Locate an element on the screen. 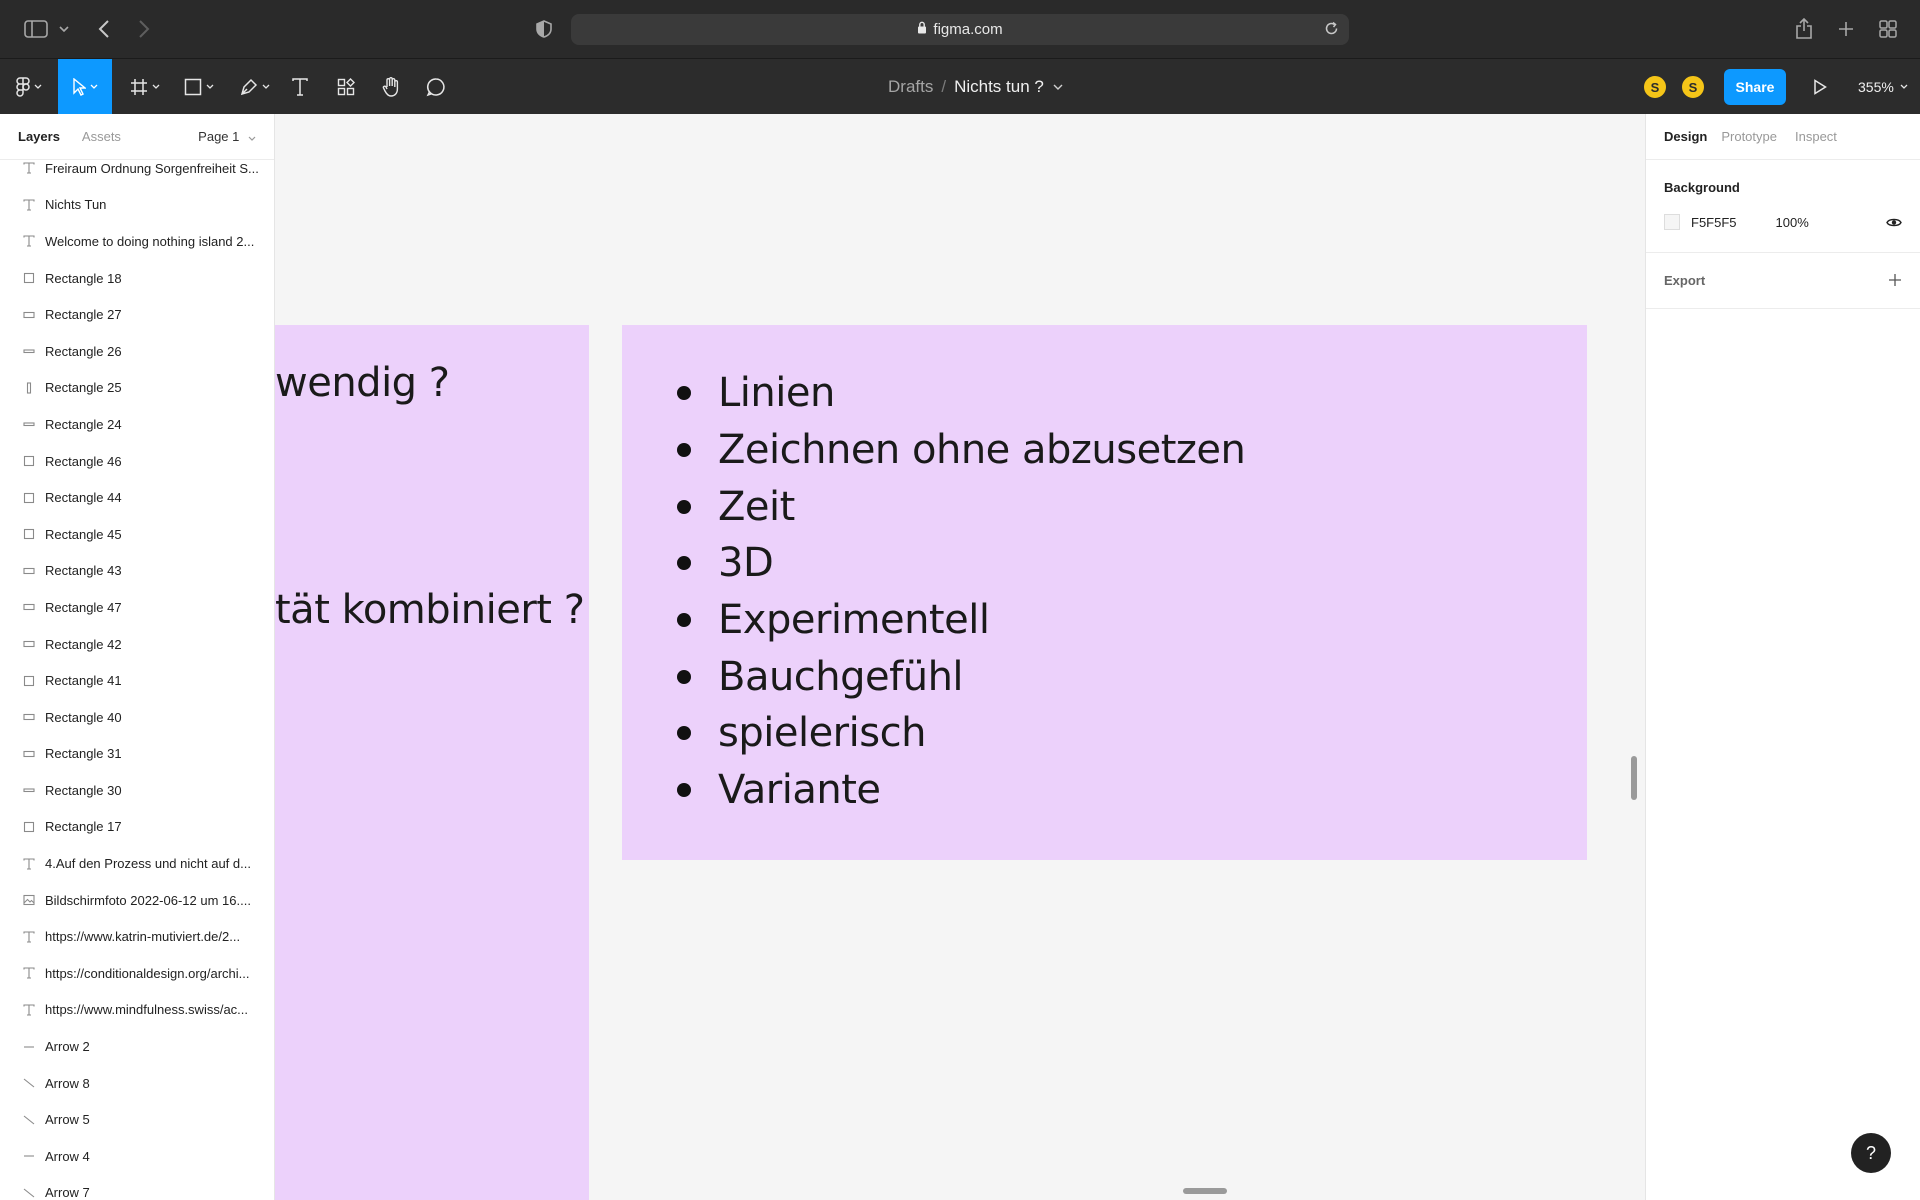  layer-row: Rectangle 43 is located at coordinates (137, 571).